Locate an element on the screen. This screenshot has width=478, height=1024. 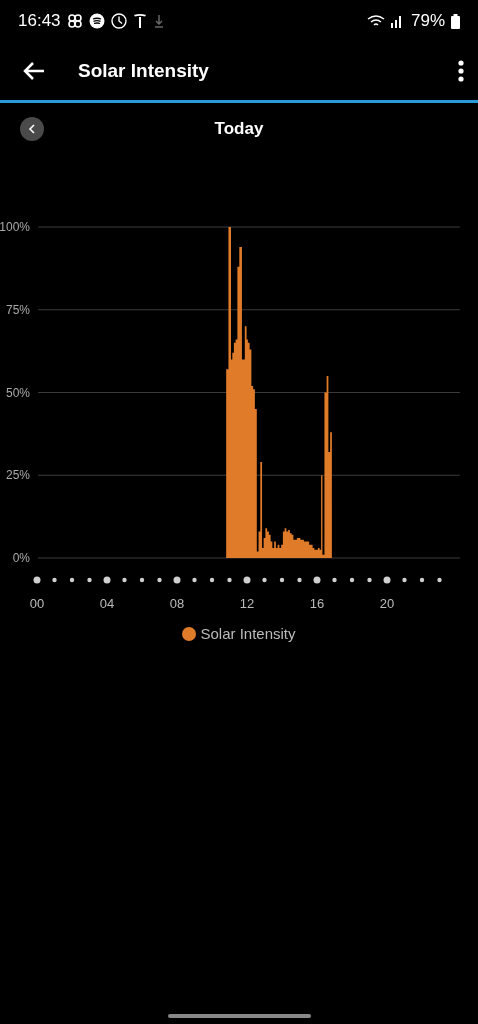
legend-label: Solar Intensity is located at coordinates (248, 633).